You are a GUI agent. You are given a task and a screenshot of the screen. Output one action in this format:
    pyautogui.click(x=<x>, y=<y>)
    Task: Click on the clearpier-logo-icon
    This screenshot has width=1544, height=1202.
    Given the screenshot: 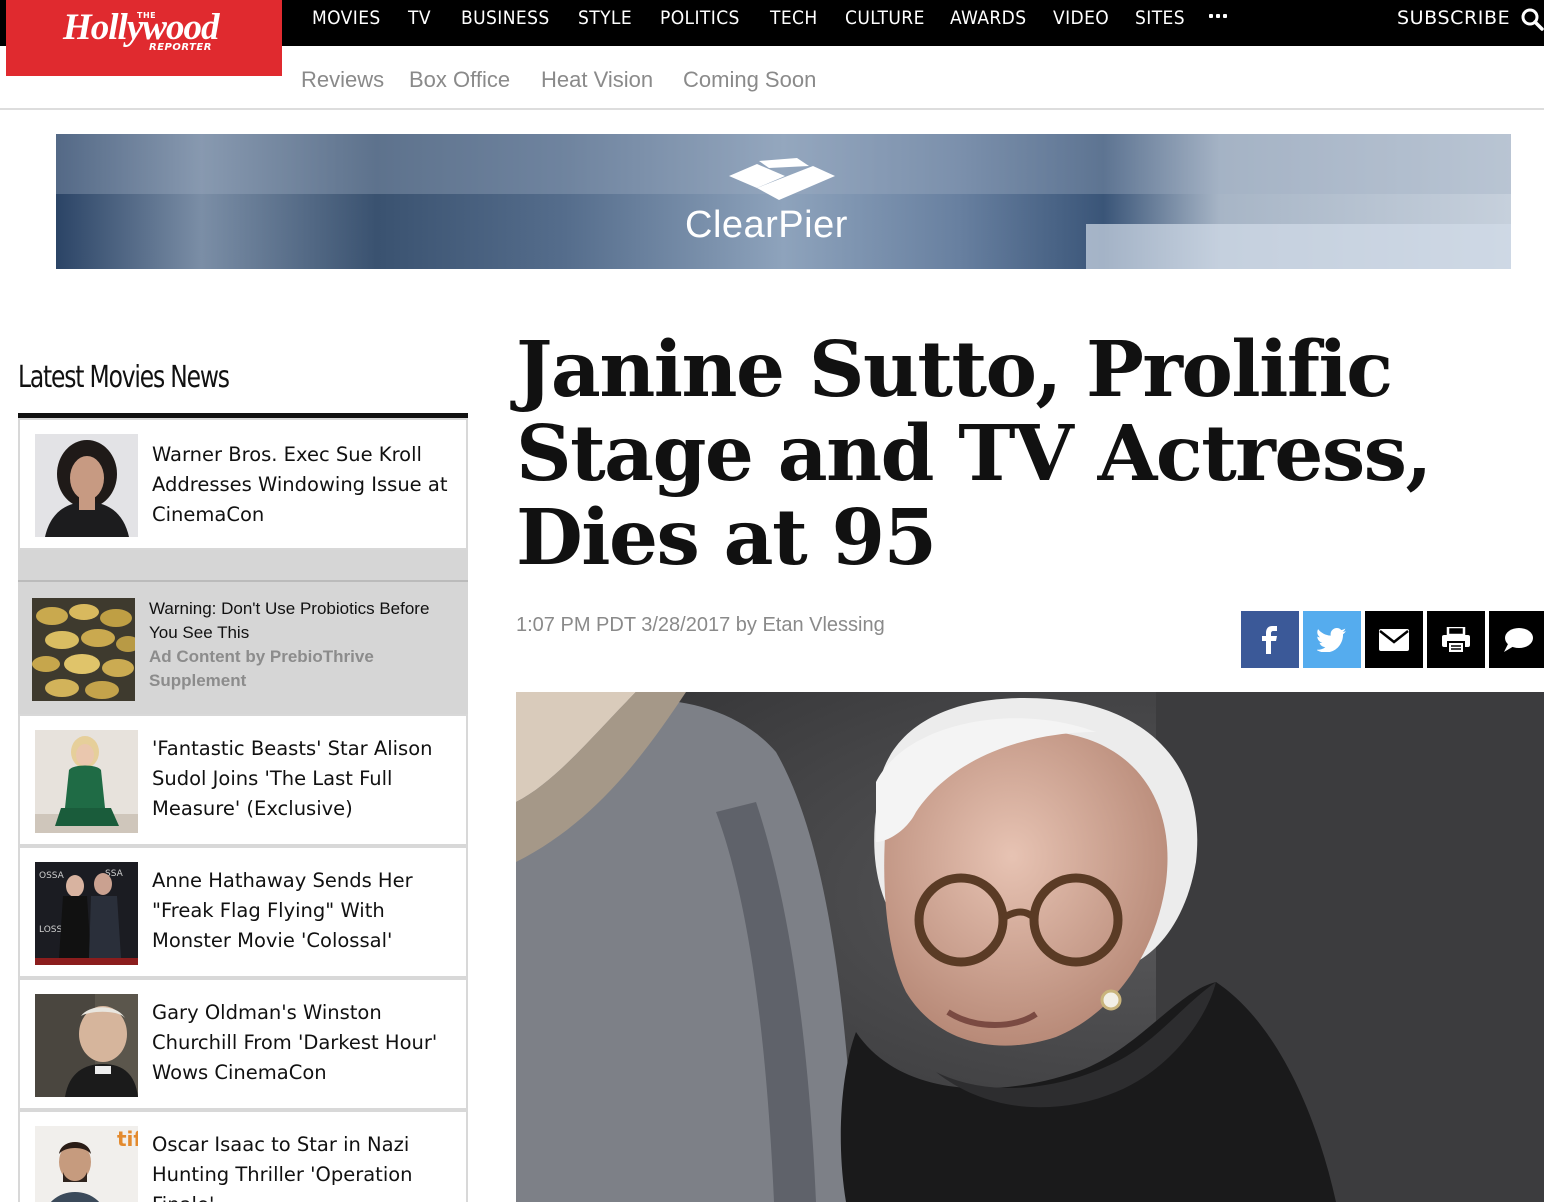 What is the action you would take?
    pyautogui.click(x=782, y=179)
    